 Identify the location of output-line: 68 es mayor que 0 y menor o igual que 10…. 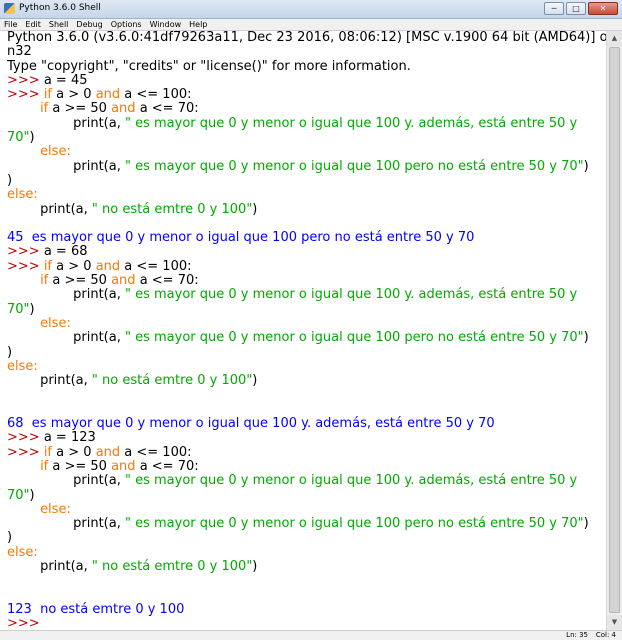
(251, 424).